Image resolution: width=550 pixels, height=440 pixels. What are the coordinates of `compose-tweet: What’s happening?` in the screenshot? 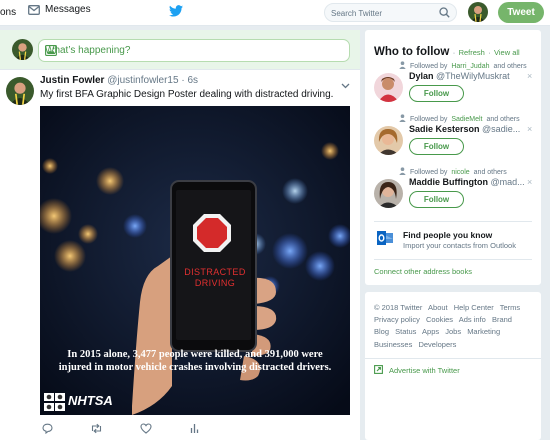 It's located at (180, 50).